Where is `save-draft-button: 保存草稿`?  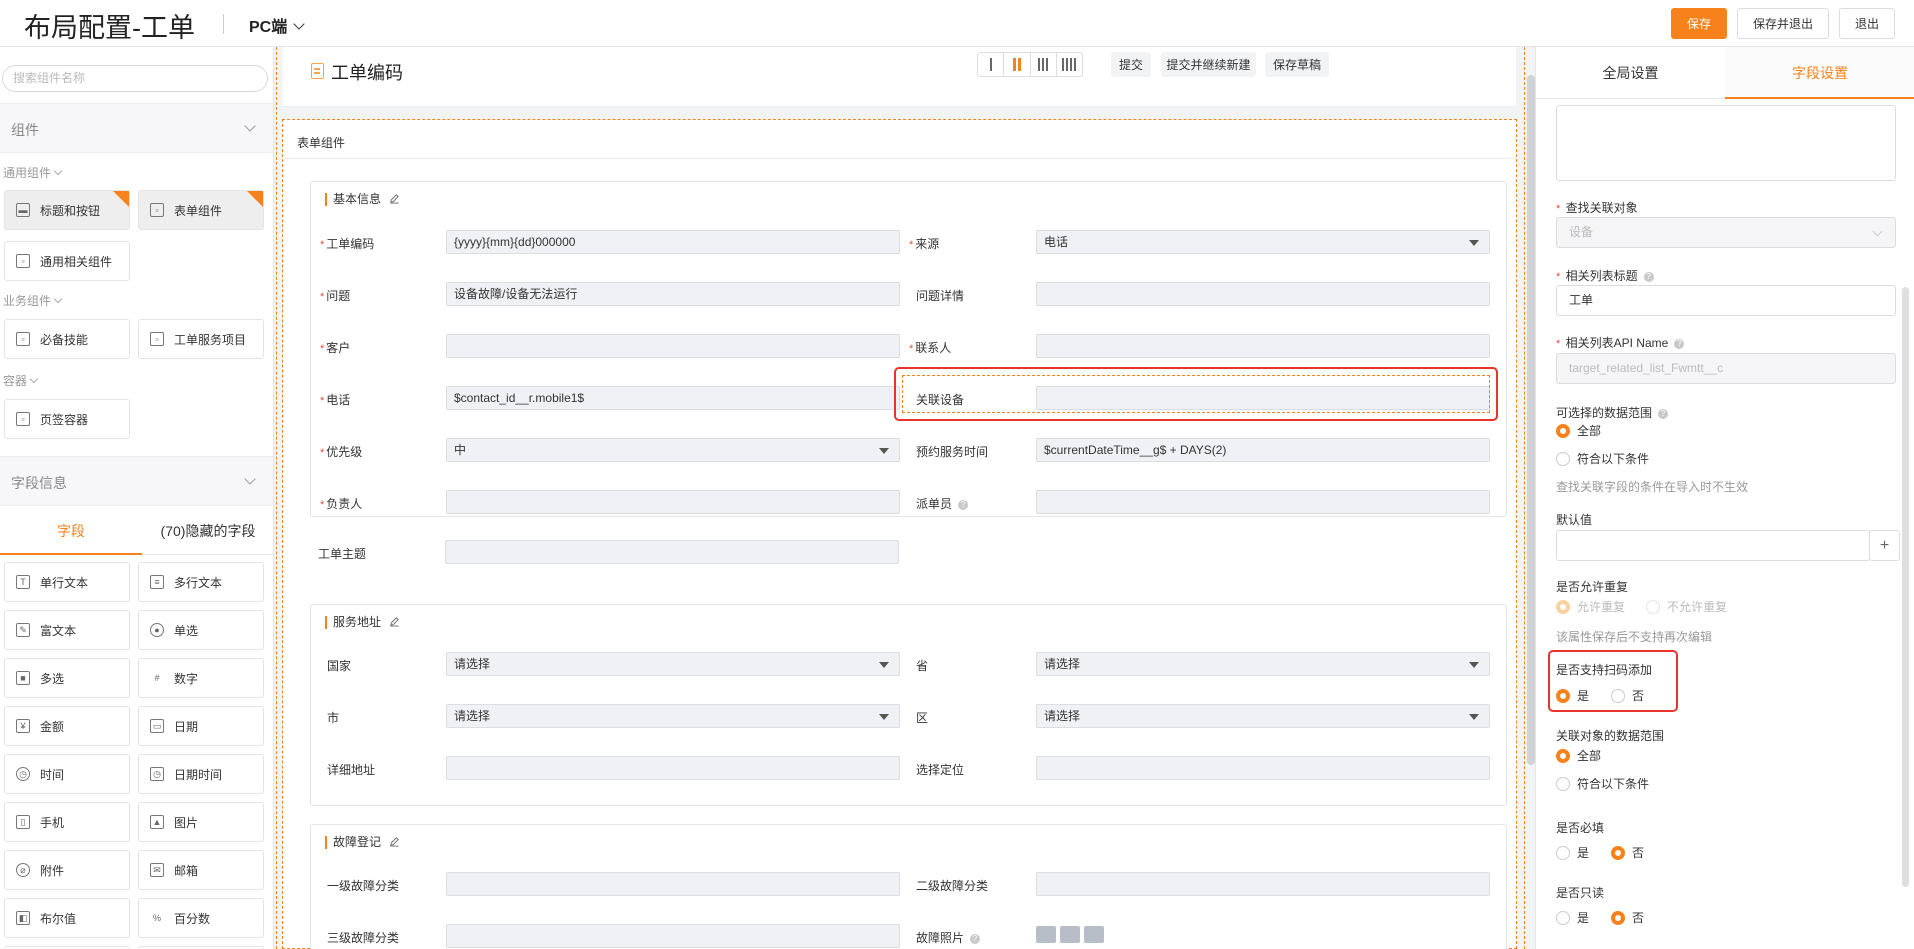
save-draft-button: 保存草稿 is located at coordinates (1297, 64).